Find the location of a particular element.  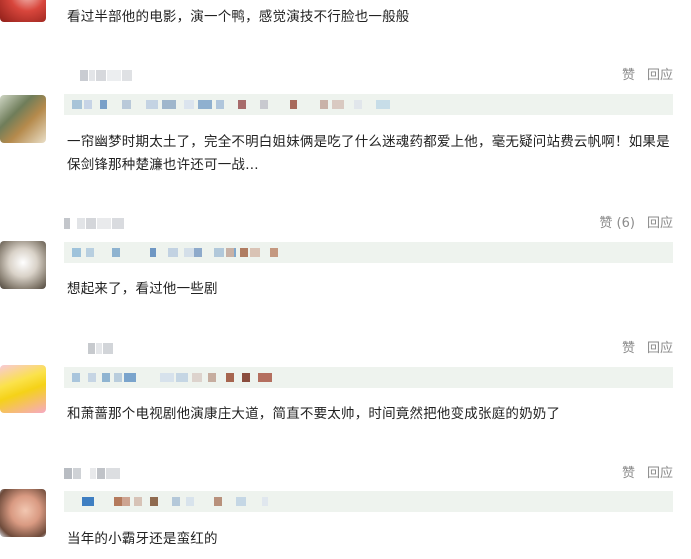

comment-text: 想起来了，看过他一些剧 is located at coordinates (142, 289).